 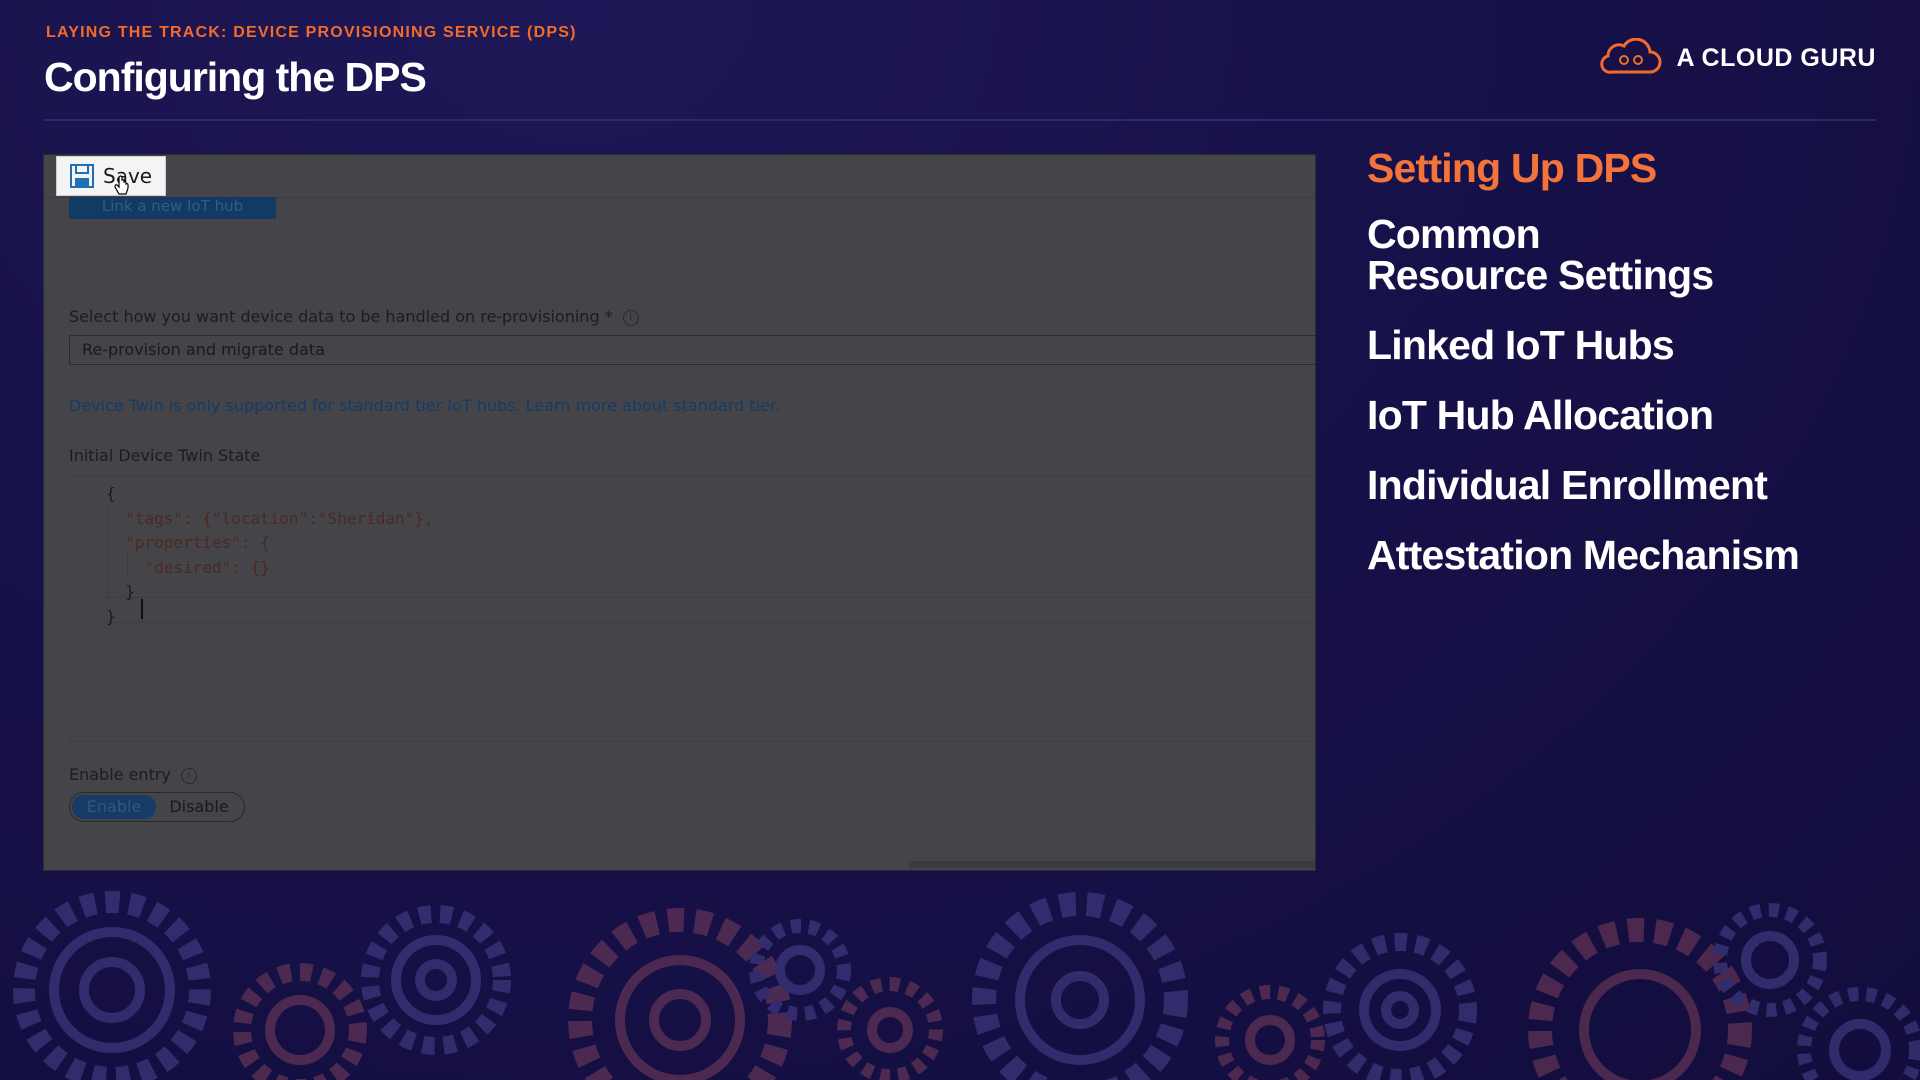 I want to click on link-iot-hub-button: Link a new IoT hub, so click(x=172, y=208).